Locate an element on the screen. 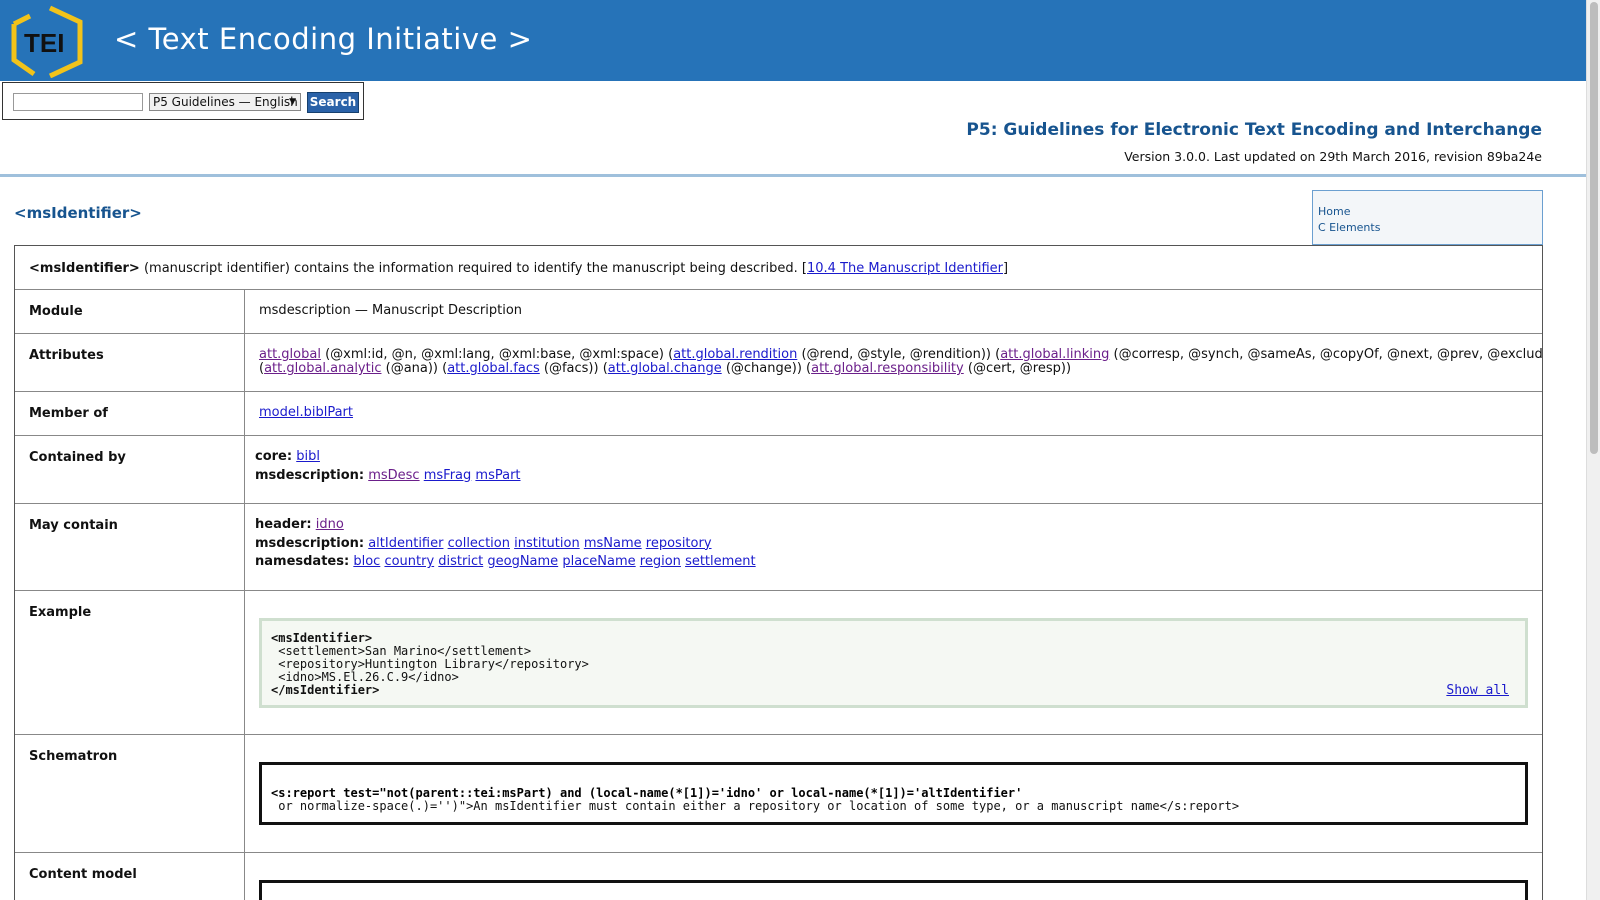 The image size is (1600, 900). svg-text: TEI is located at coordinates (44, 43).